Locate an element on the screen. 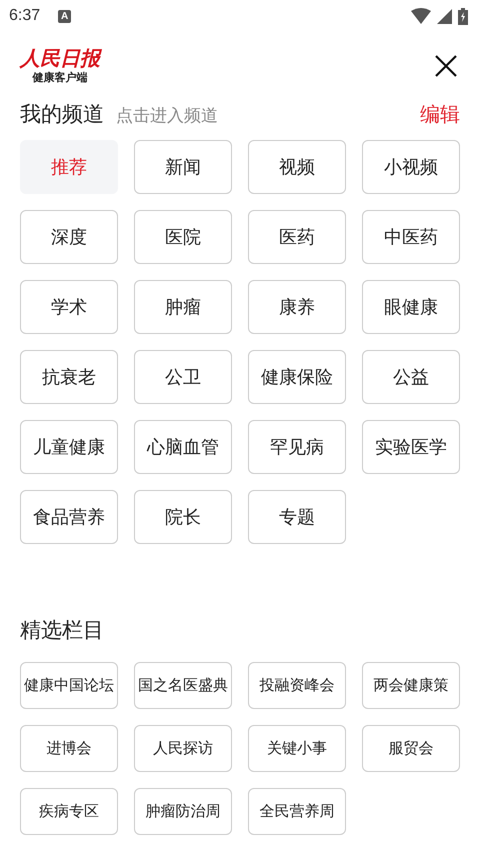  channel-tile: 深度 is located at coordinates (69, 237).